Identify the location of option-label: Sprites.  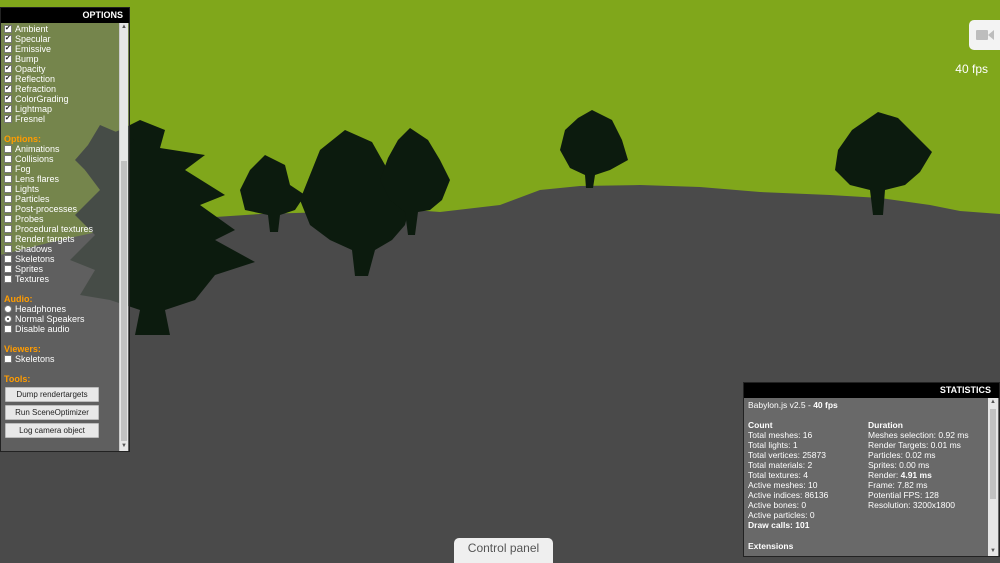
(29, 269).